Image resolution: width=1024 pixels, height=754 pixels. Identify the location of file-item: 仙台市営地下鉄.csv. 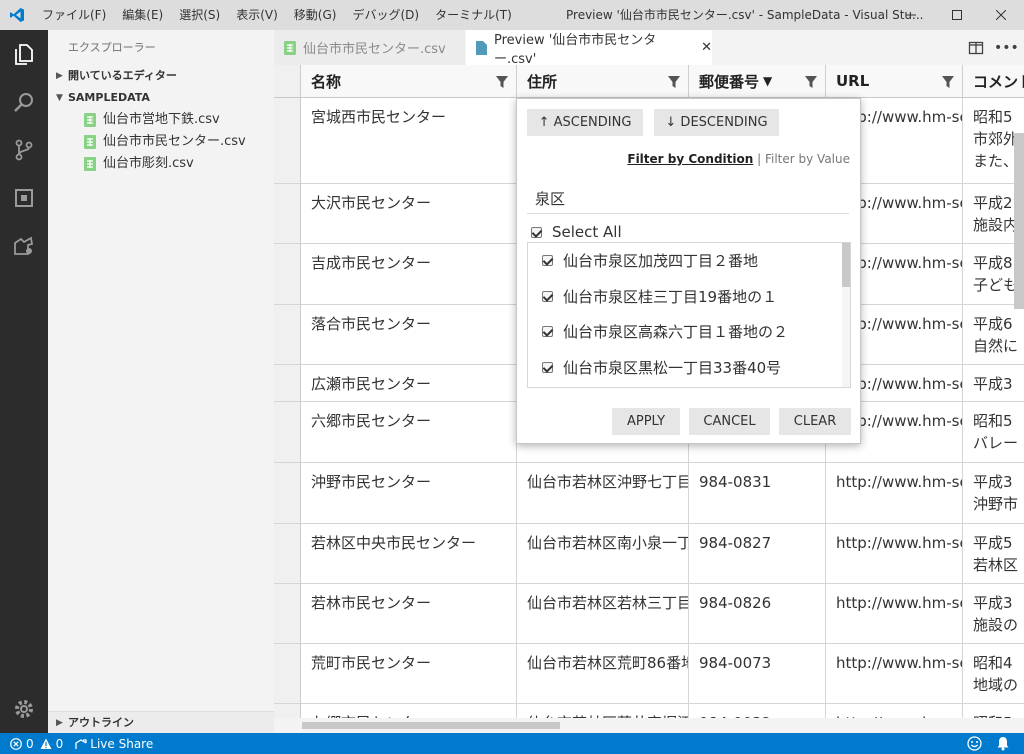
(161, 120).